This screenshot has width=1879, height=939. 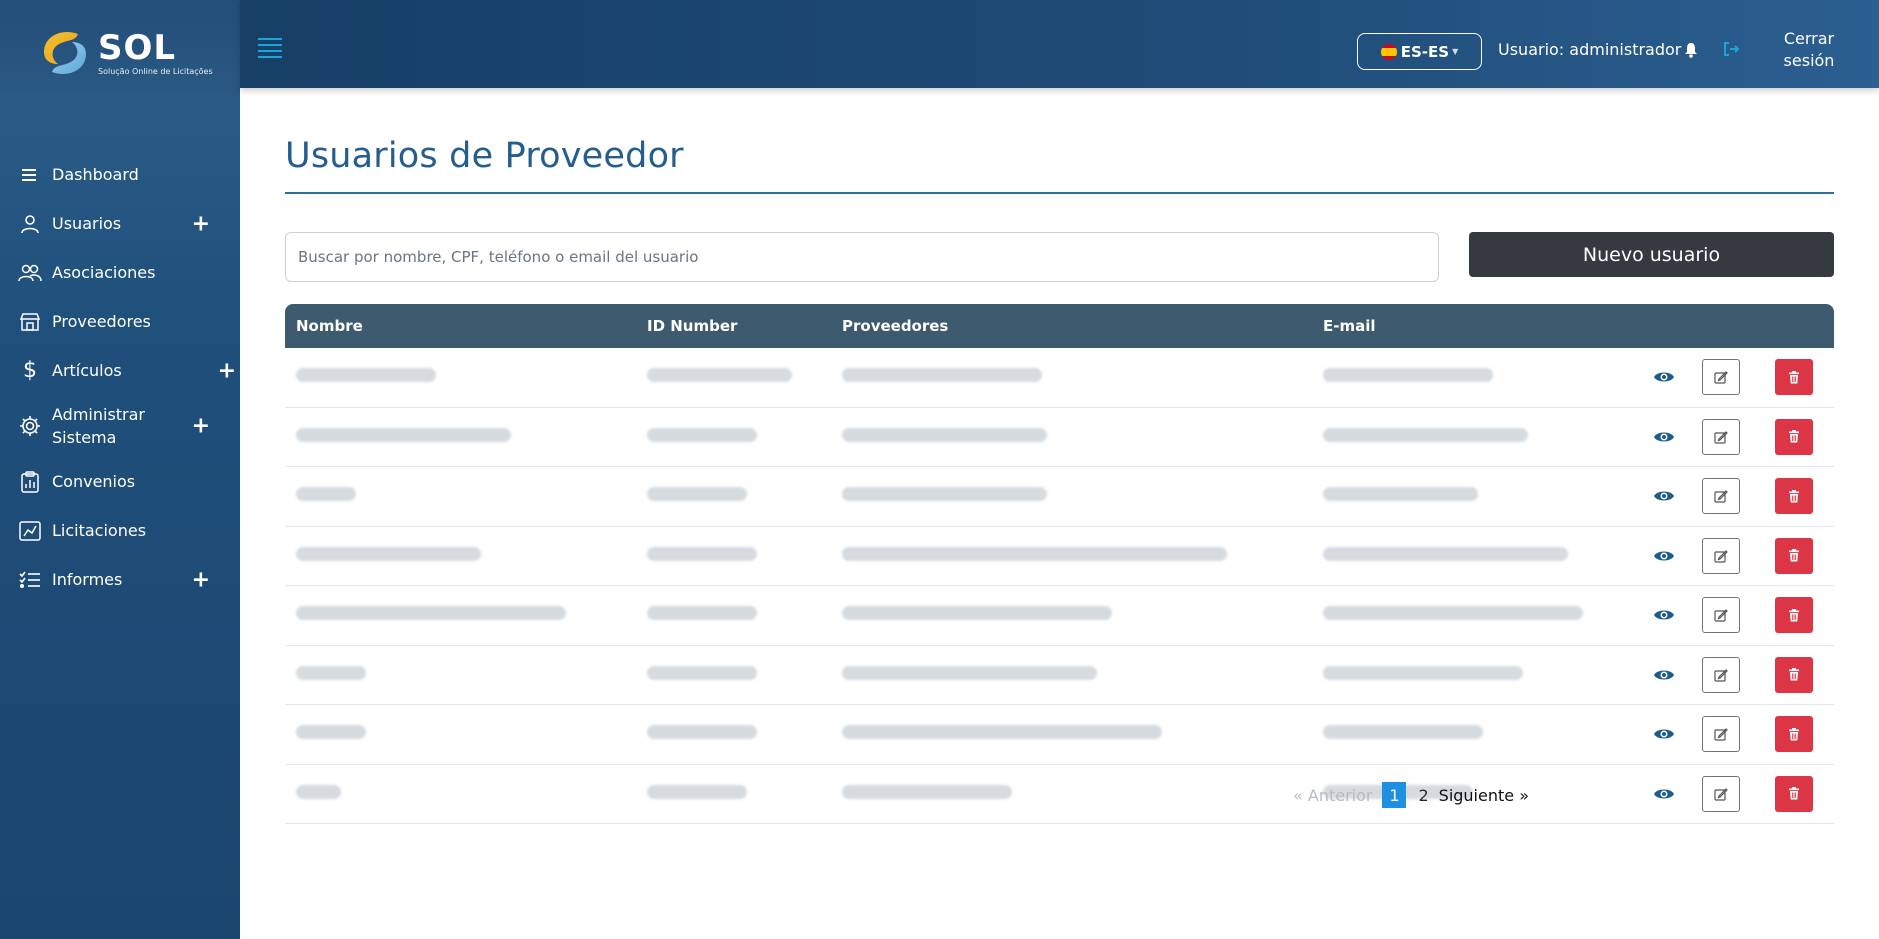 What do you see at coordinates (30, 224) in the screenshot?
I see `user-icon` at bounding box center [30, 224].